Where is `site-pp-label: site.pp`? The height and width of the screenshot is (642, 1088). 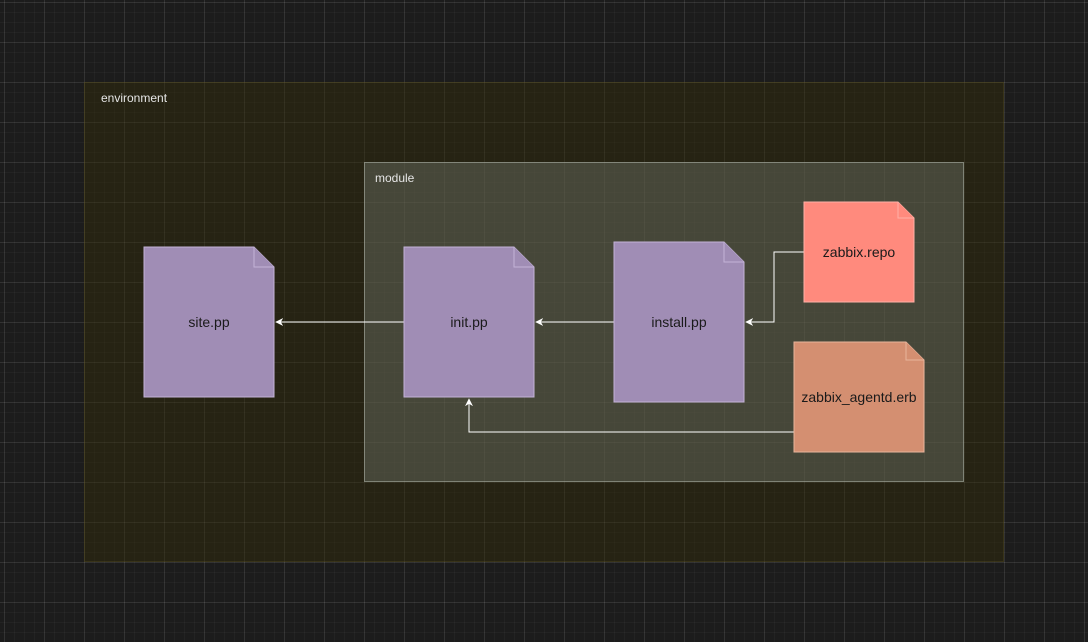
site-pp-label: site.pp is located at coordinates (208, 322).